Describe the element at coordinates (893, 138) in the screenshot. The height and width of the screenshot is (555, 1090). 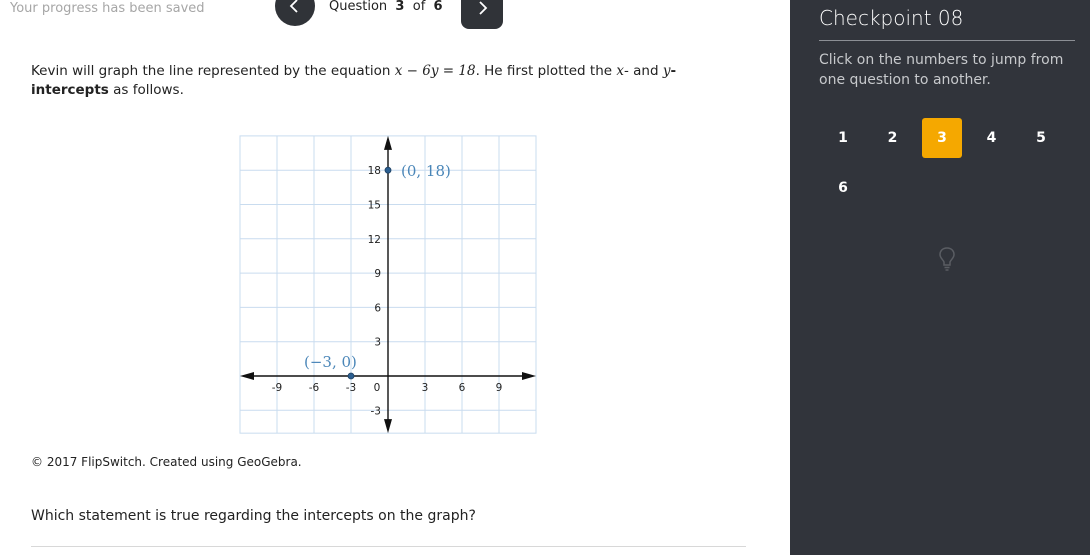
I see `question-number-2: 2` at that location.